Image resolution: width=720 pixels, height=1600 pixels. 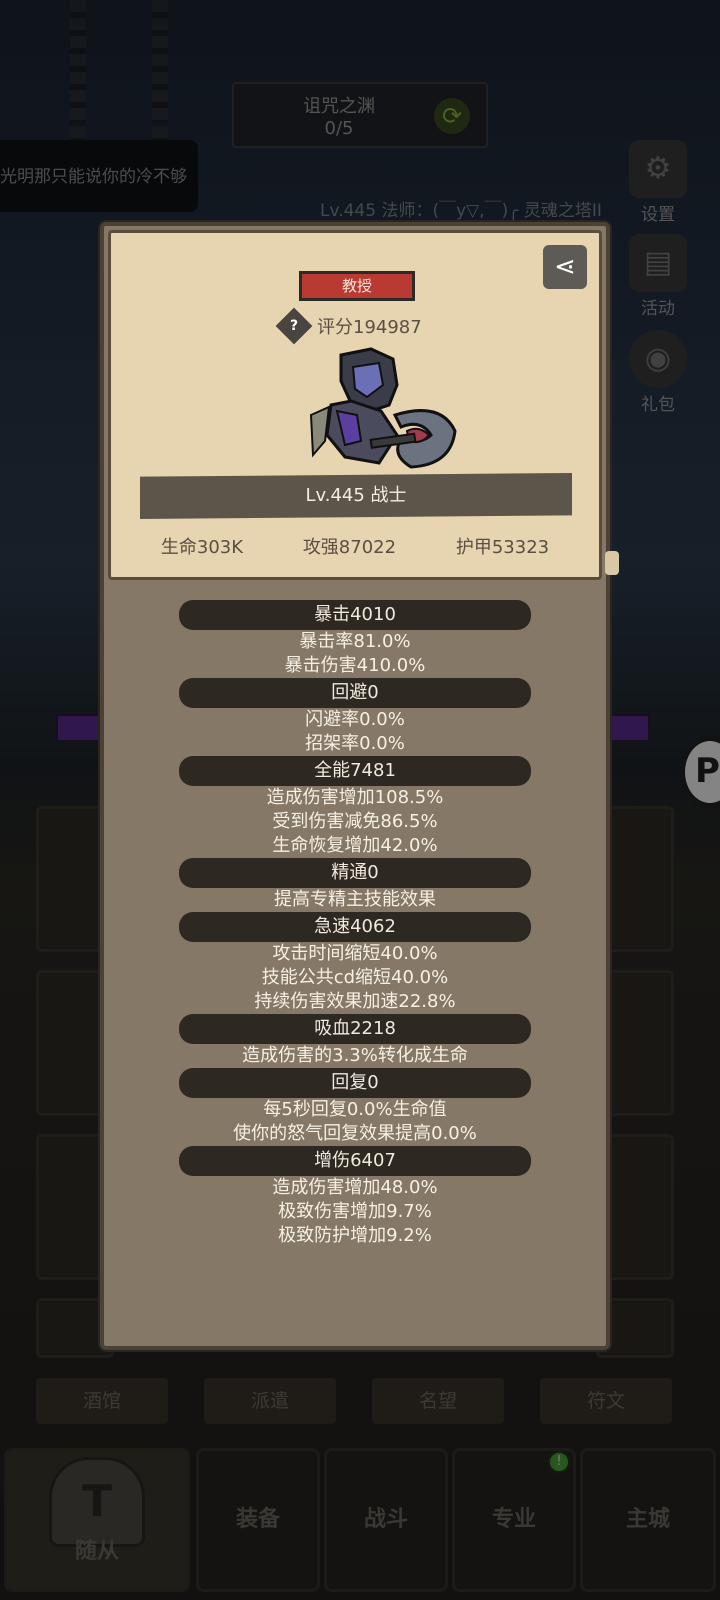 I want to click on help-icon: ?, so click(x=294, y=326).